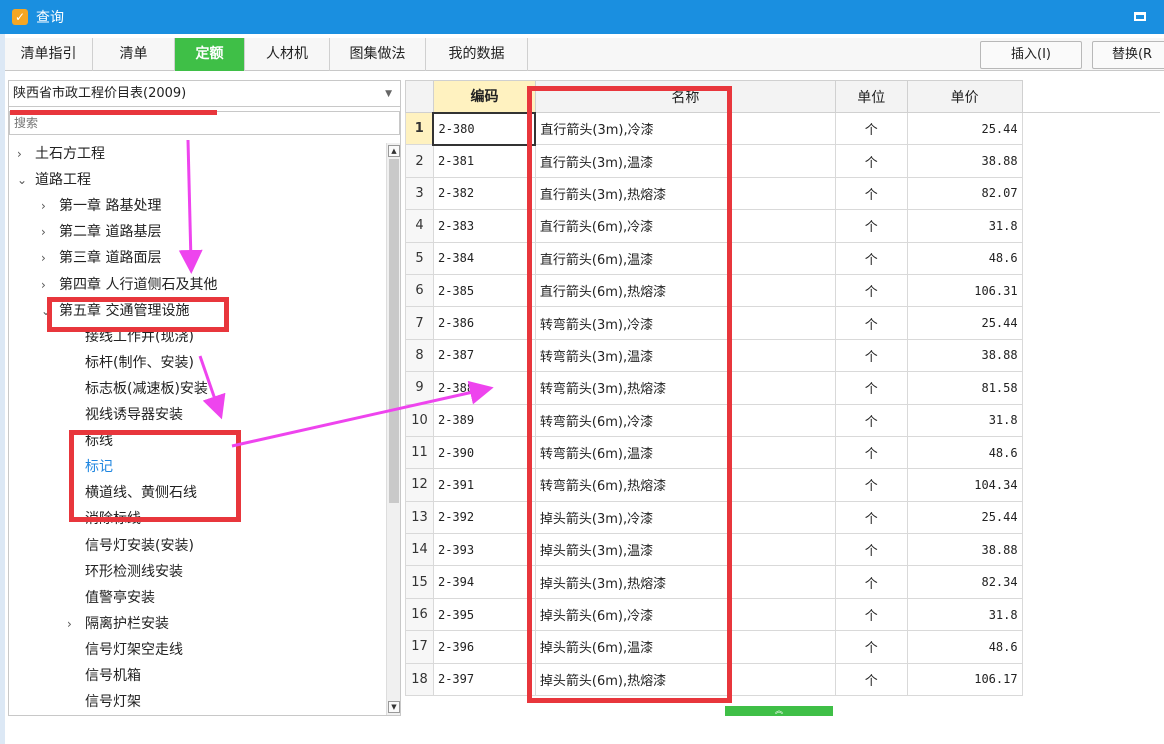  I want to click on code-cell: 2-388, so click(484, 388).